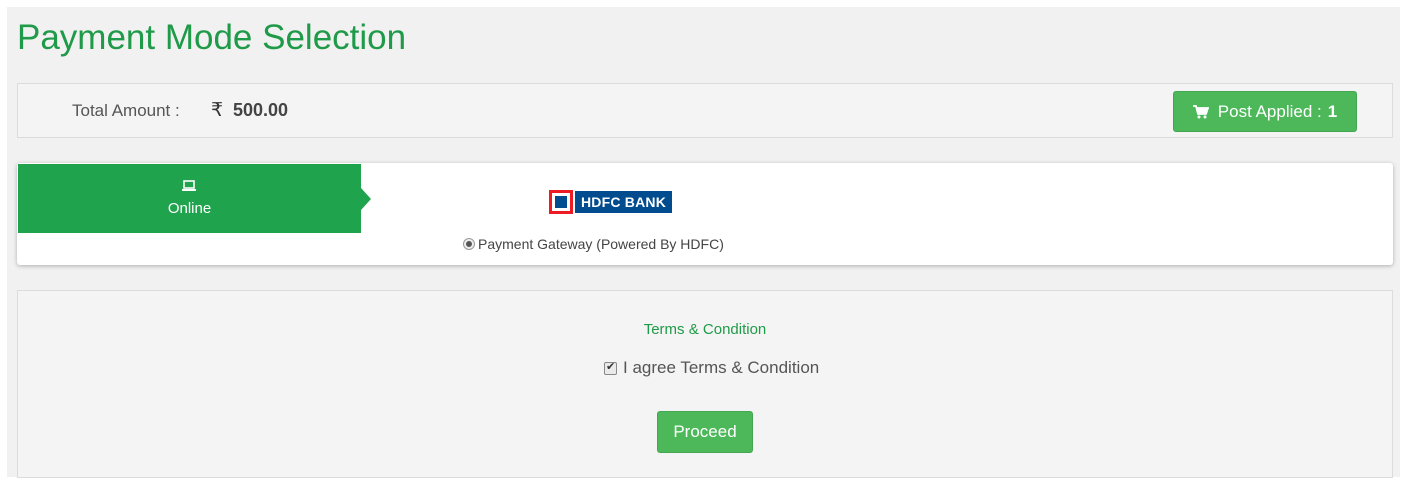 Image resolution: width=1405 pixels, height=481 pixels. I want to click on amount-summary-bar: Total Amount : ₹ 500.00 Post Applied : 1, so click(705, 110).